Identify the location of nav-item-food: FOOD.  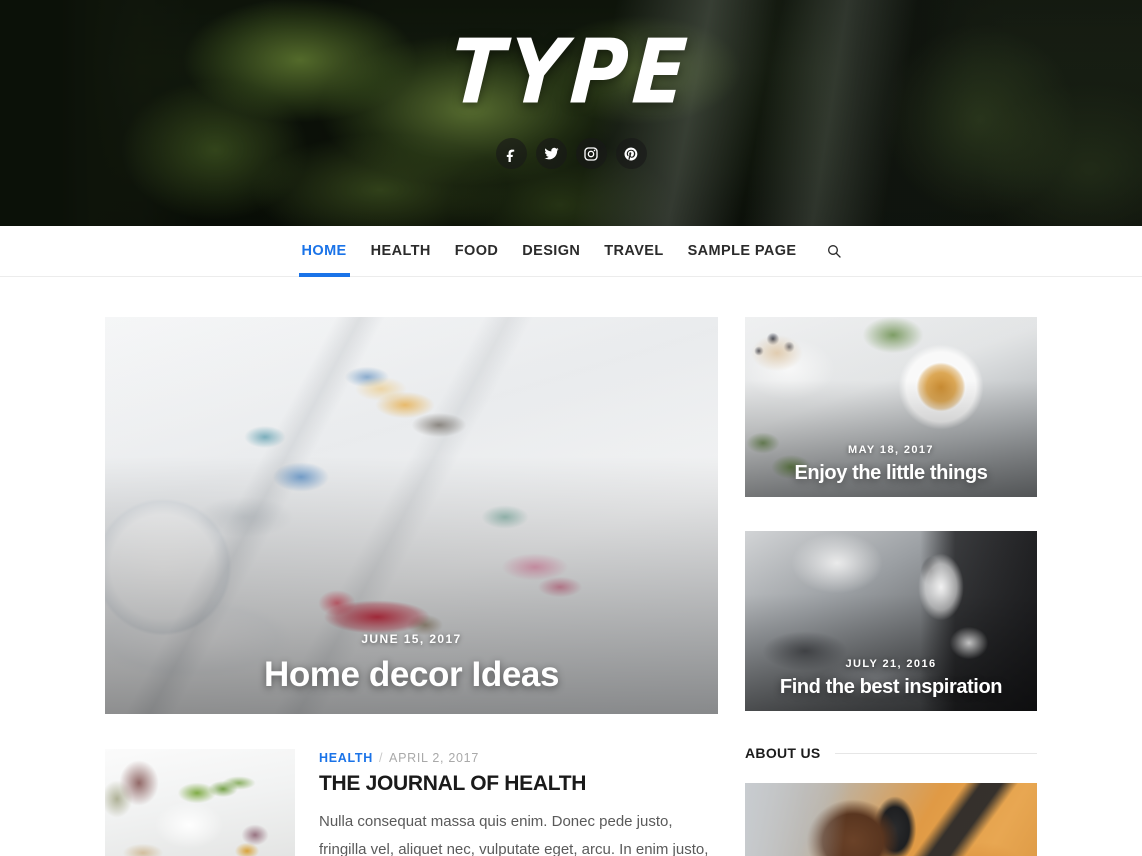
(477, 251).